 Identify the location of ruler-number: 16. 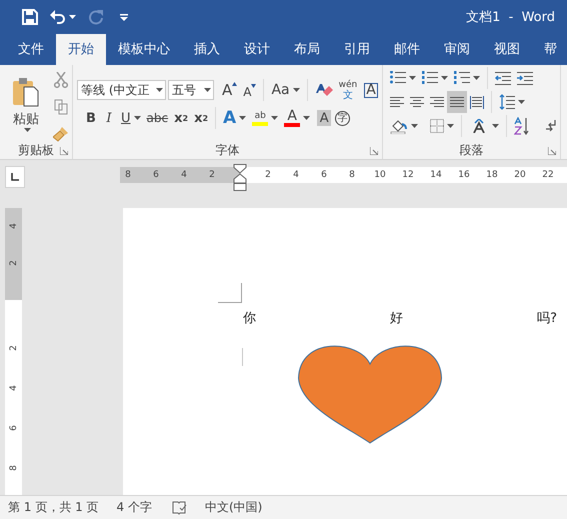
(464, 175).